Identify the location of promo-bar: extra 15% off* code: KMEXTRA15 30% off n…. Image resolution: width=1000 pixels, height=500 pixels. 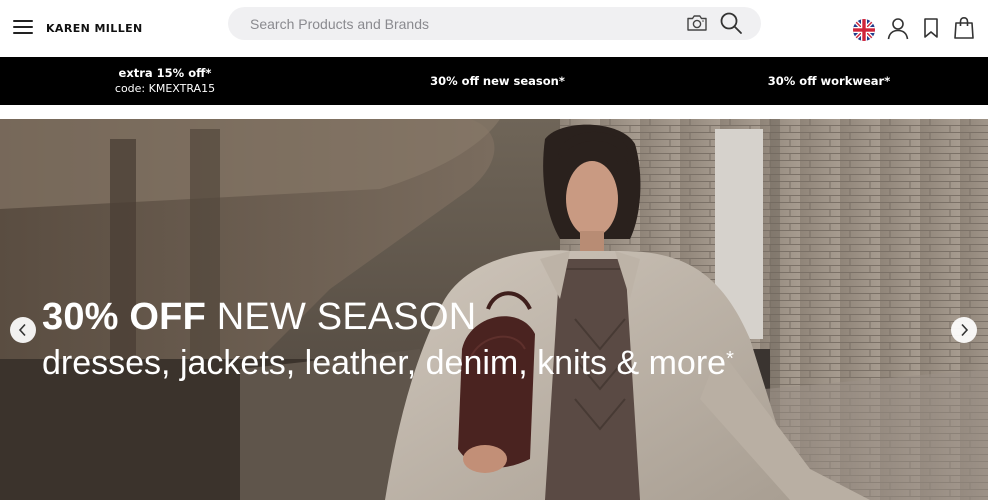
(494, 81).